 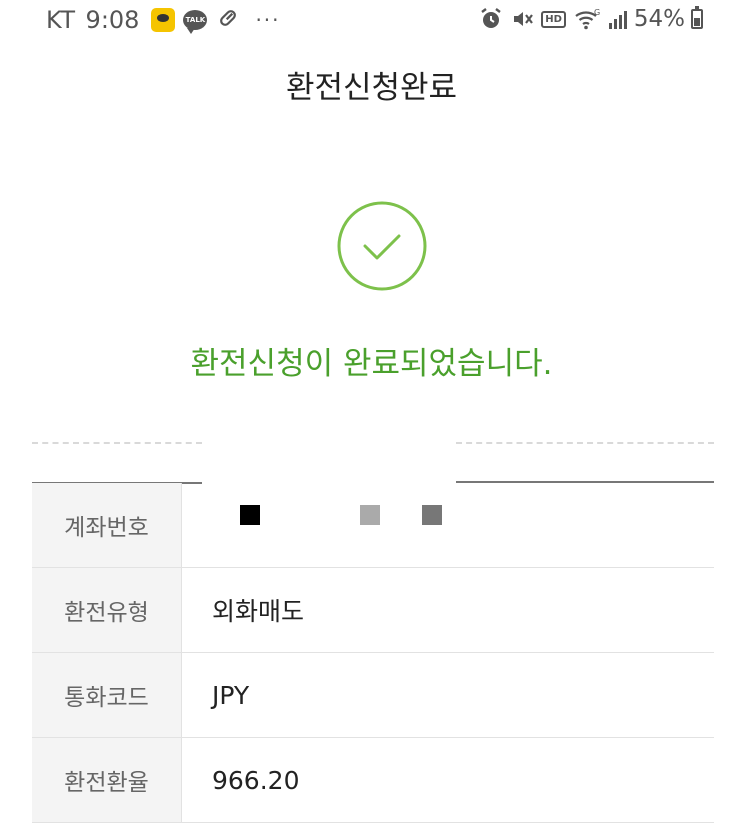 I want to click on talk-label: TALK, so click(x=195, y=20).